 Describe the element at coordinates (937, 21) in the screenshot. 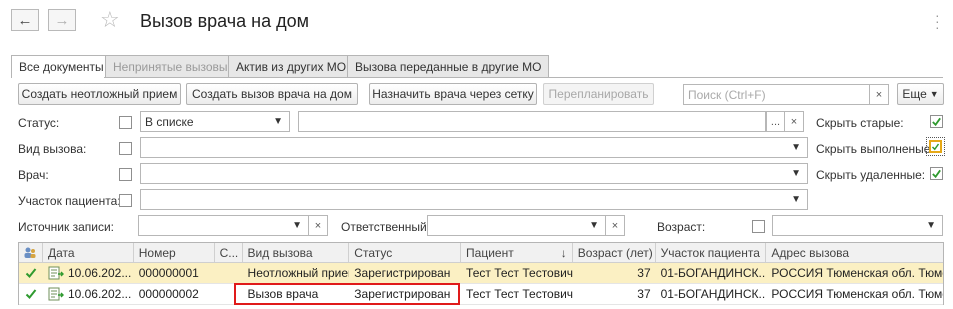

I see `more-menu-icon: · · ·` at that location.